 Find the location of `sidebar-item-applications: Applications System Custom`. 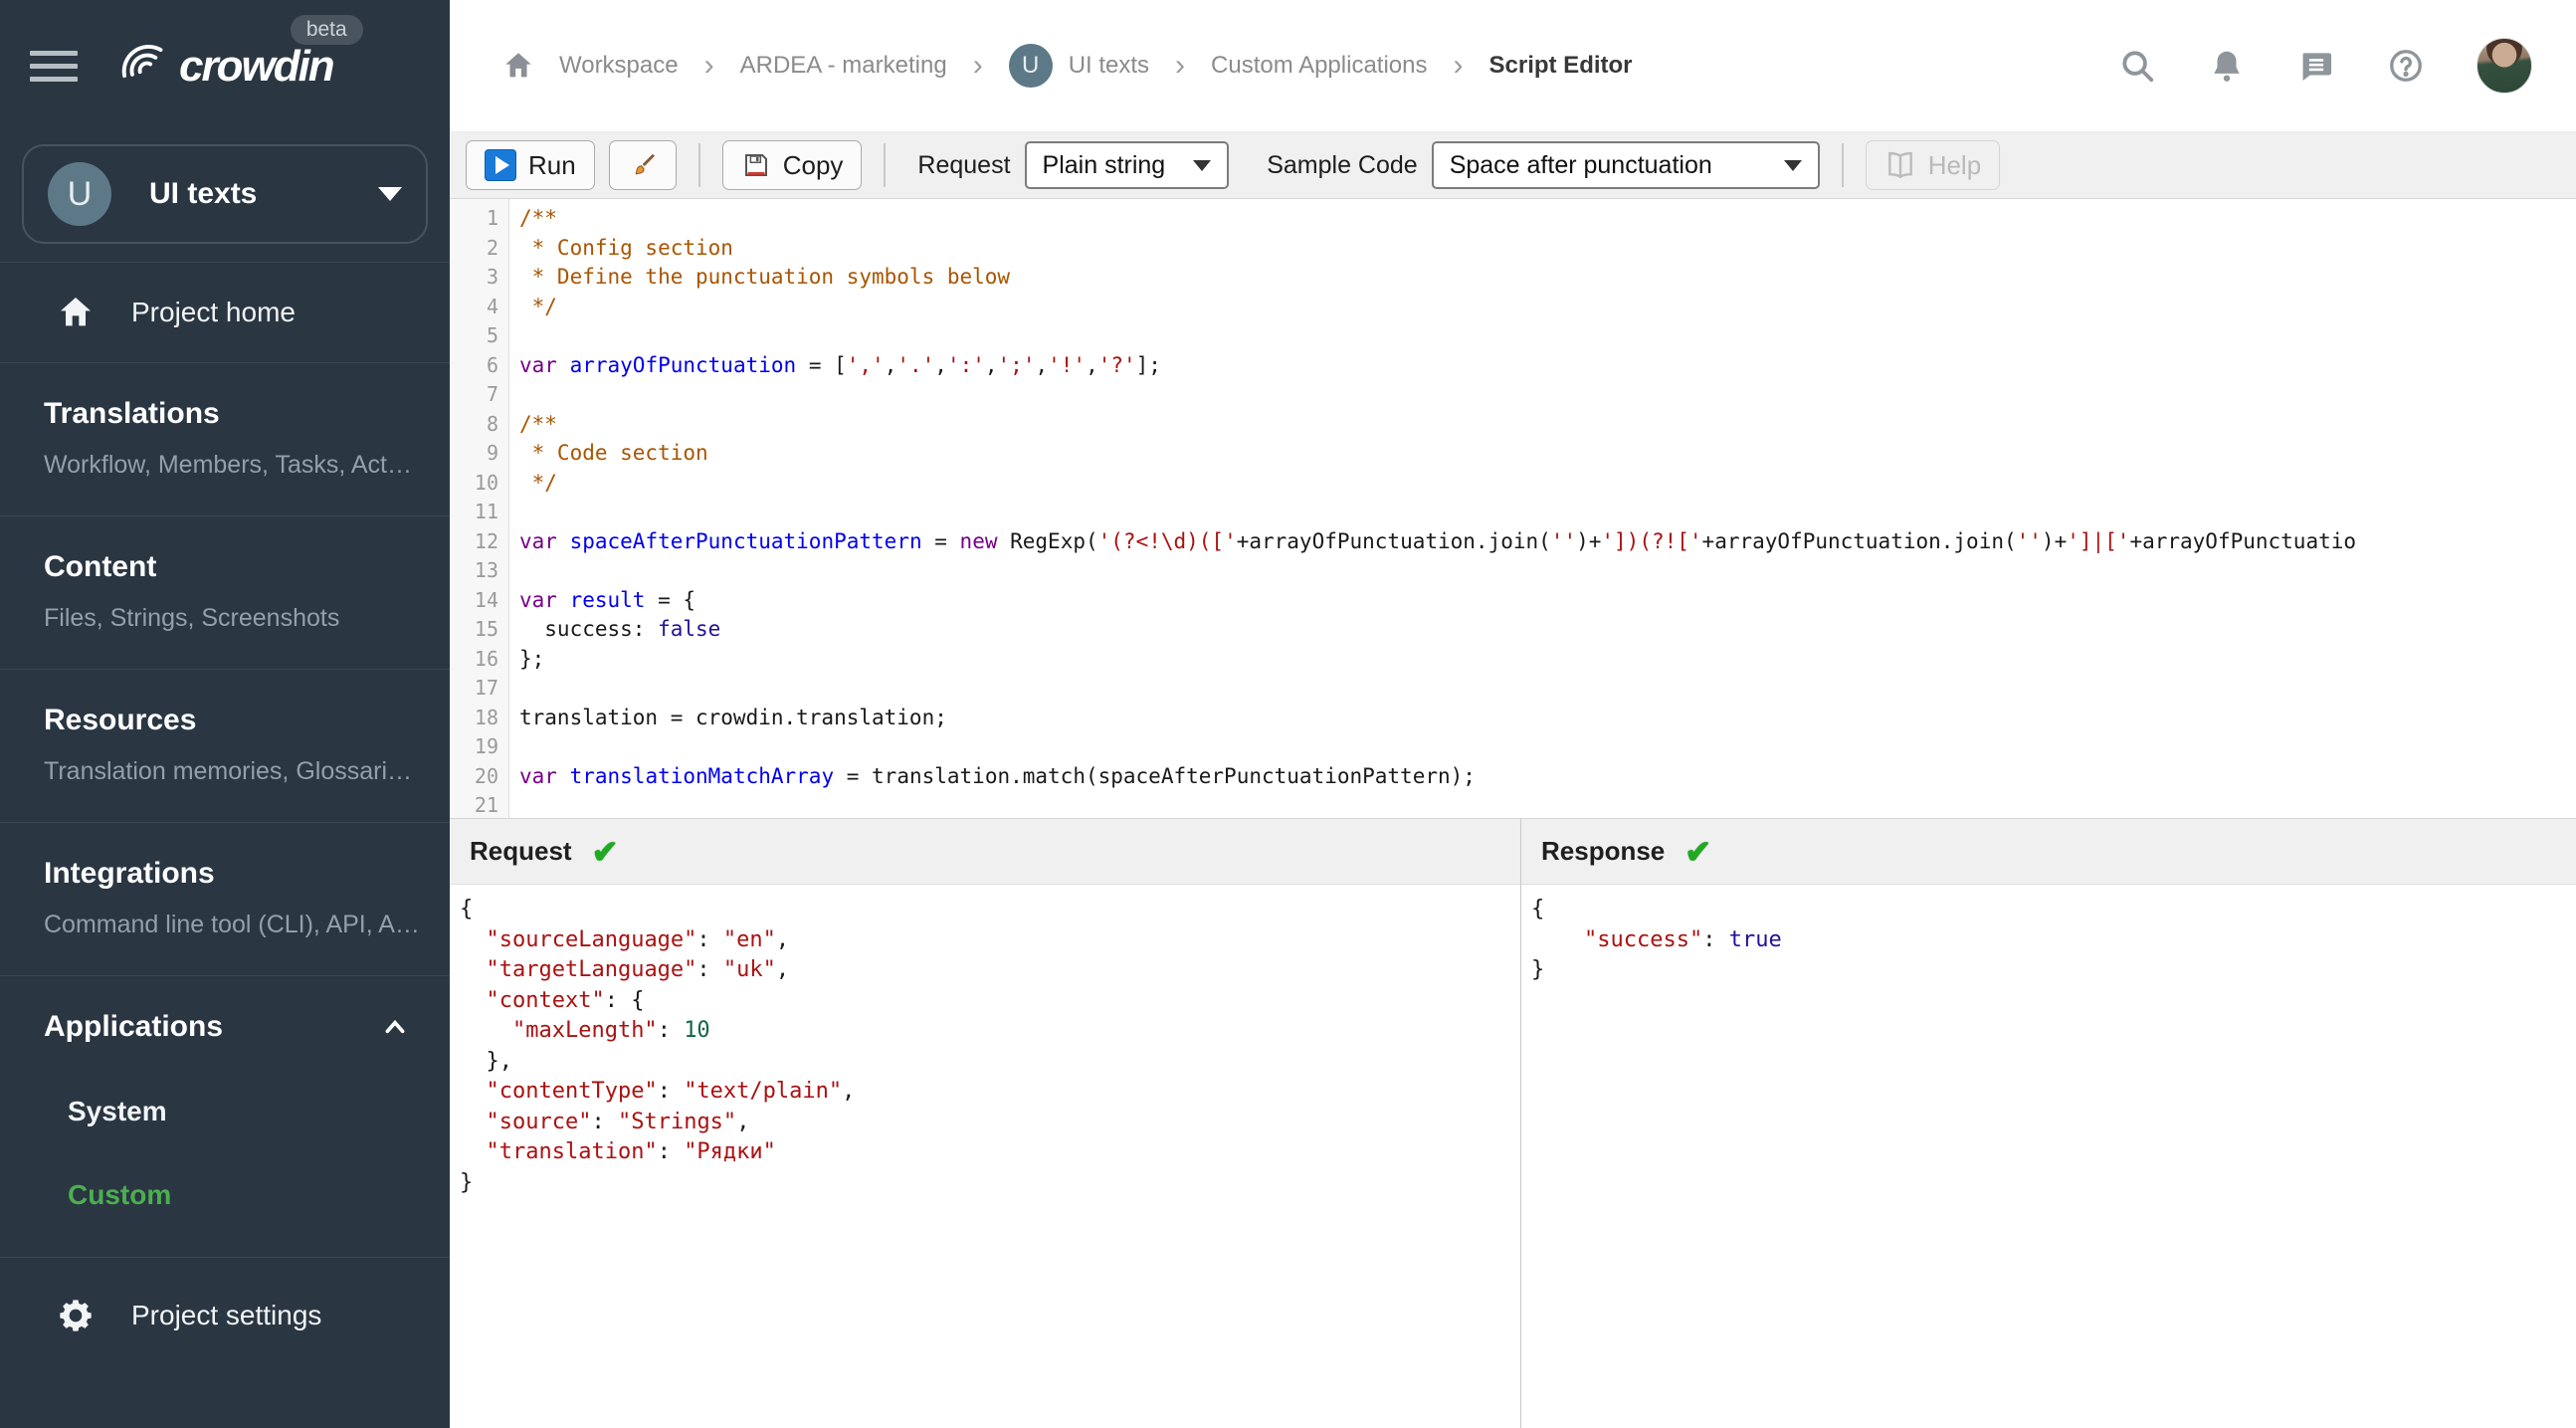

sidebar-item-applications: Applications System Custom is located at coordinates (225, 1116).